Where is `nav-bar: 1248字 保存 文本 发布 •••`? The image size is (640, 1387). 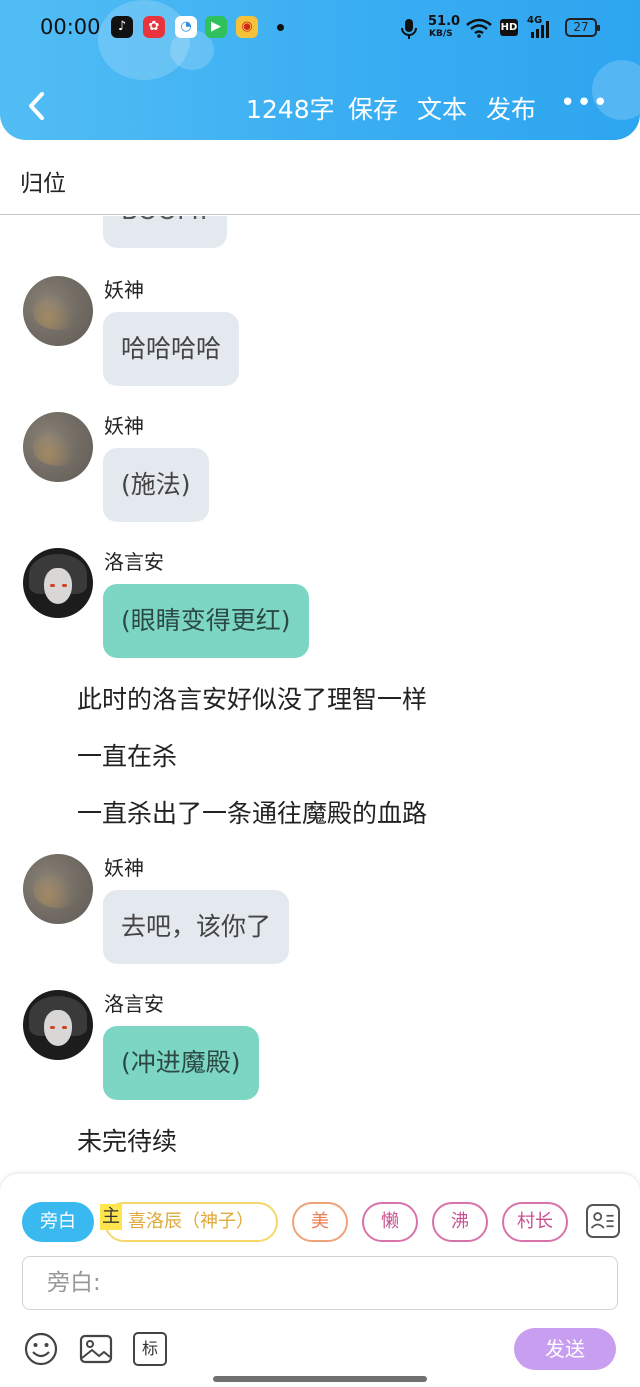 nav-bar: 1248字 保存 文本 发布 ••• is located at coordinates (320, 108).